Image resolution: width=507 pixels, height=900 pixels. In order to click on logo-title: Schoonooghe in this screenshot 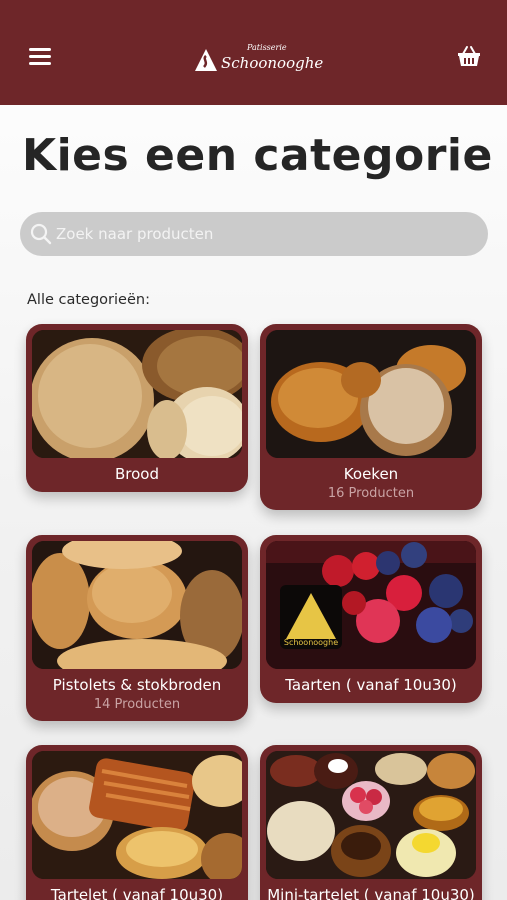, I will do `click(272, 63)`.